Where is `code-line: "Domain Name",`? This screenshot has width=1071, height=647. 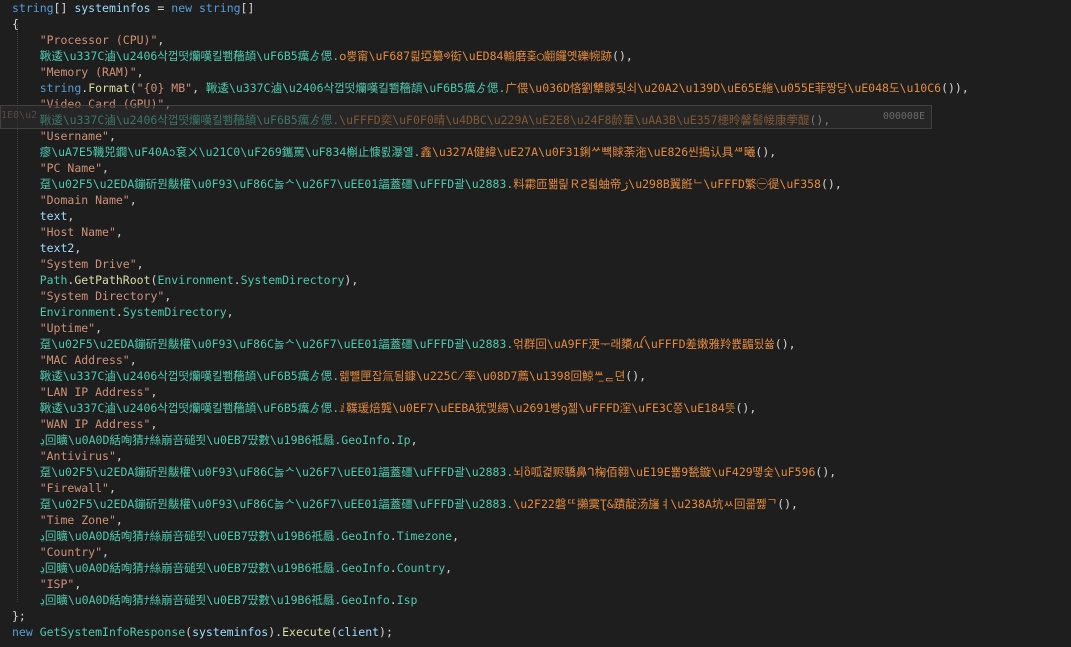
code-line: "Domain Name", is located at coordinates (539, 200).